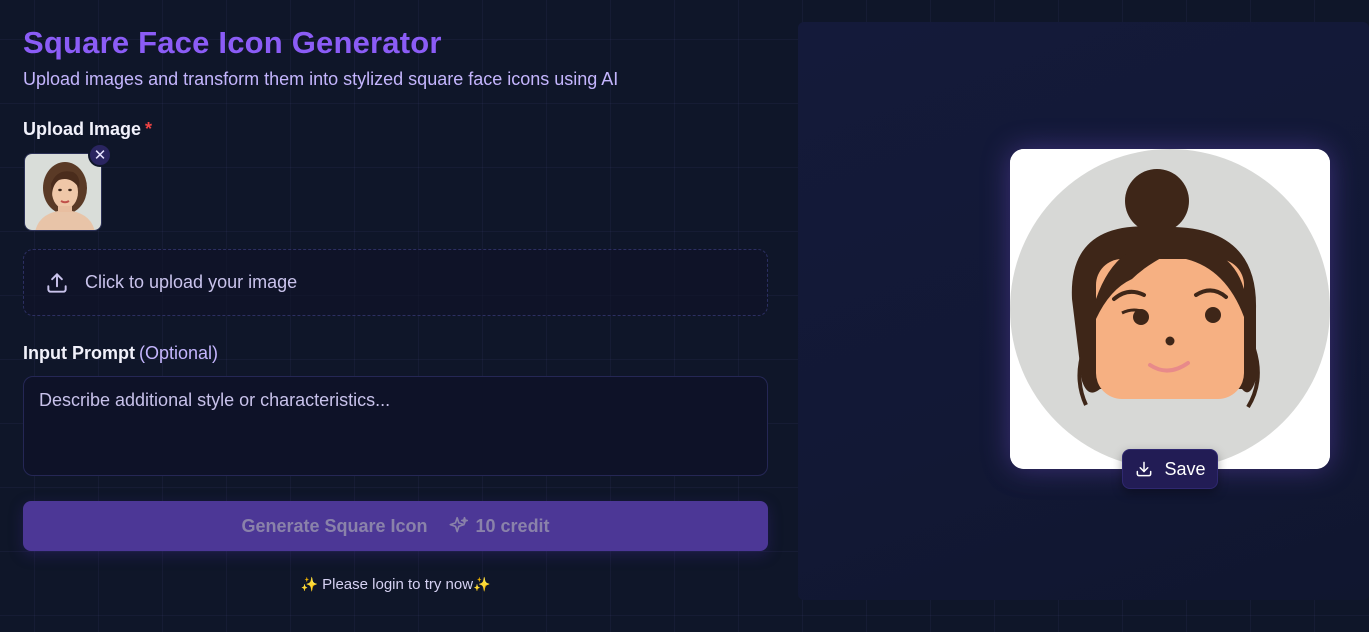 This screenshot has height=632, width=1369. I want to click on sparkle-icon, so click(458, 524).